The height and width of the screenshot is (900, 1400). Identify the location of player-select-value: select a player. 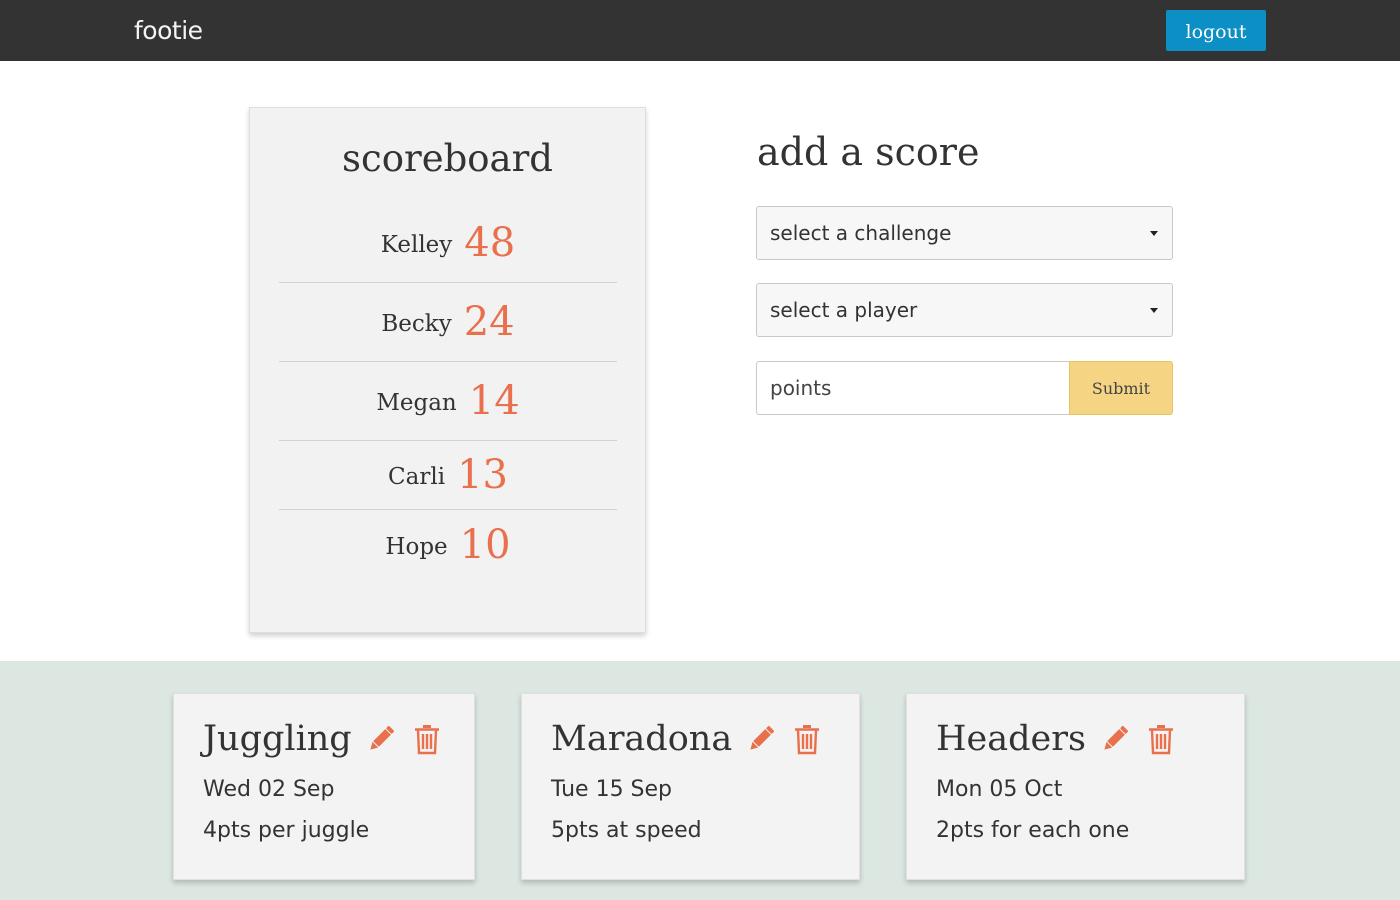
(844, 310).